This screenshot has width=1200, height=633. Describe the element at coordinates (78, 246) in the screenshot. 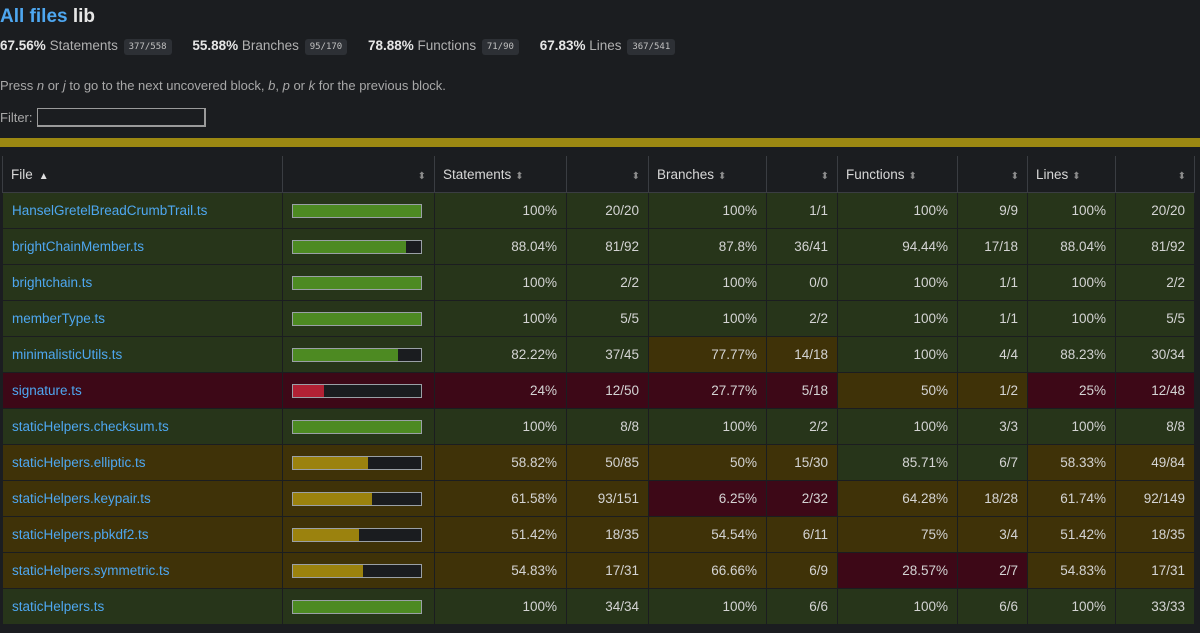

I see `file-link: brightChainMember.ts` at that location.